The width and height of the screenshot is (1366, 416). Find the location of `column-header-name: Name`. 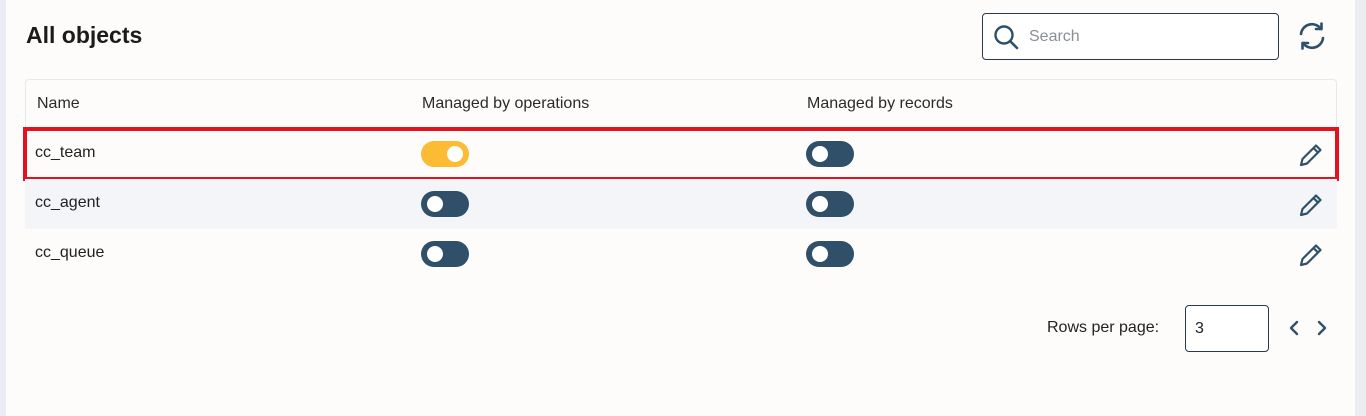

column-header-name: Name is located at coordinates (58, 103).